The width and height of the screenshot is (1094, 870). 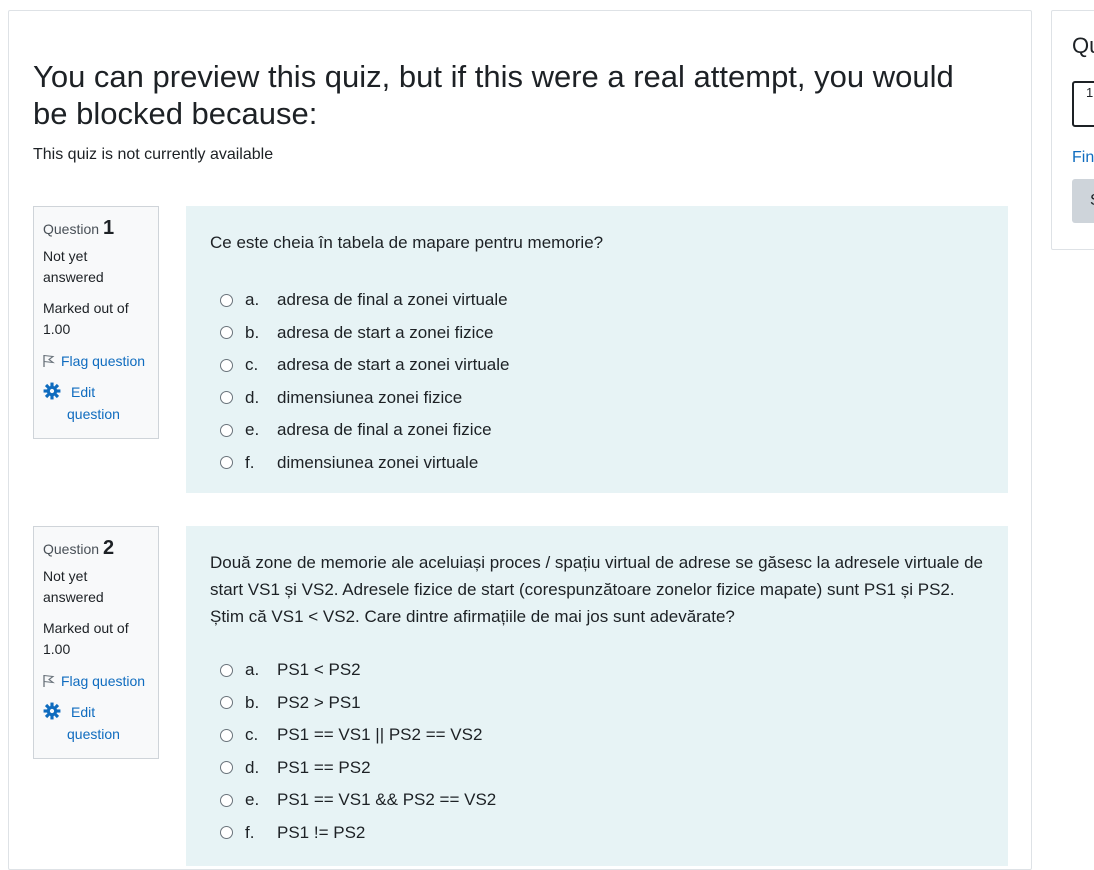 I want to click on answer-text: PS1 == PS2, so click(x=324, y=767).